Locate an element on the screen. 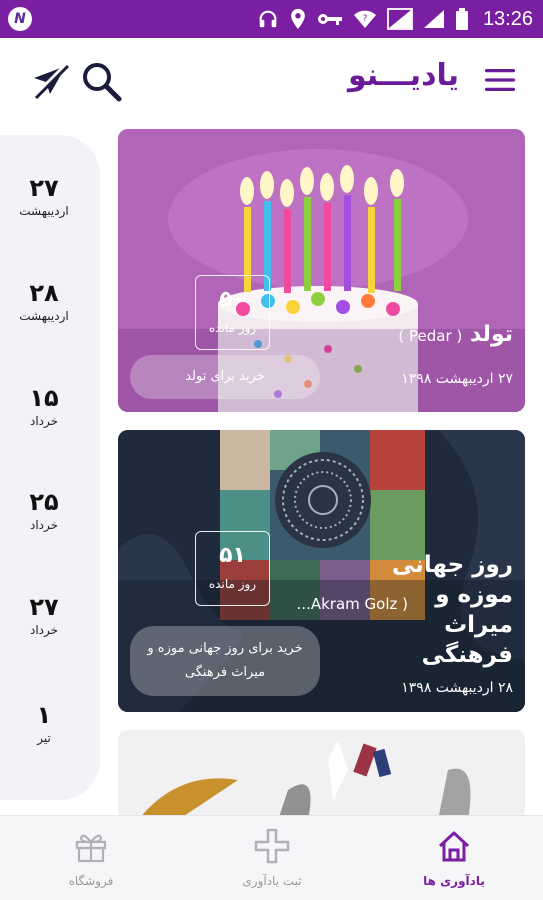 This screenshot has height=900, width=543. buy-gift-button: خرید برای روز جهانی موزه و میراث فرهنگی is located at coordinates (225, 661).